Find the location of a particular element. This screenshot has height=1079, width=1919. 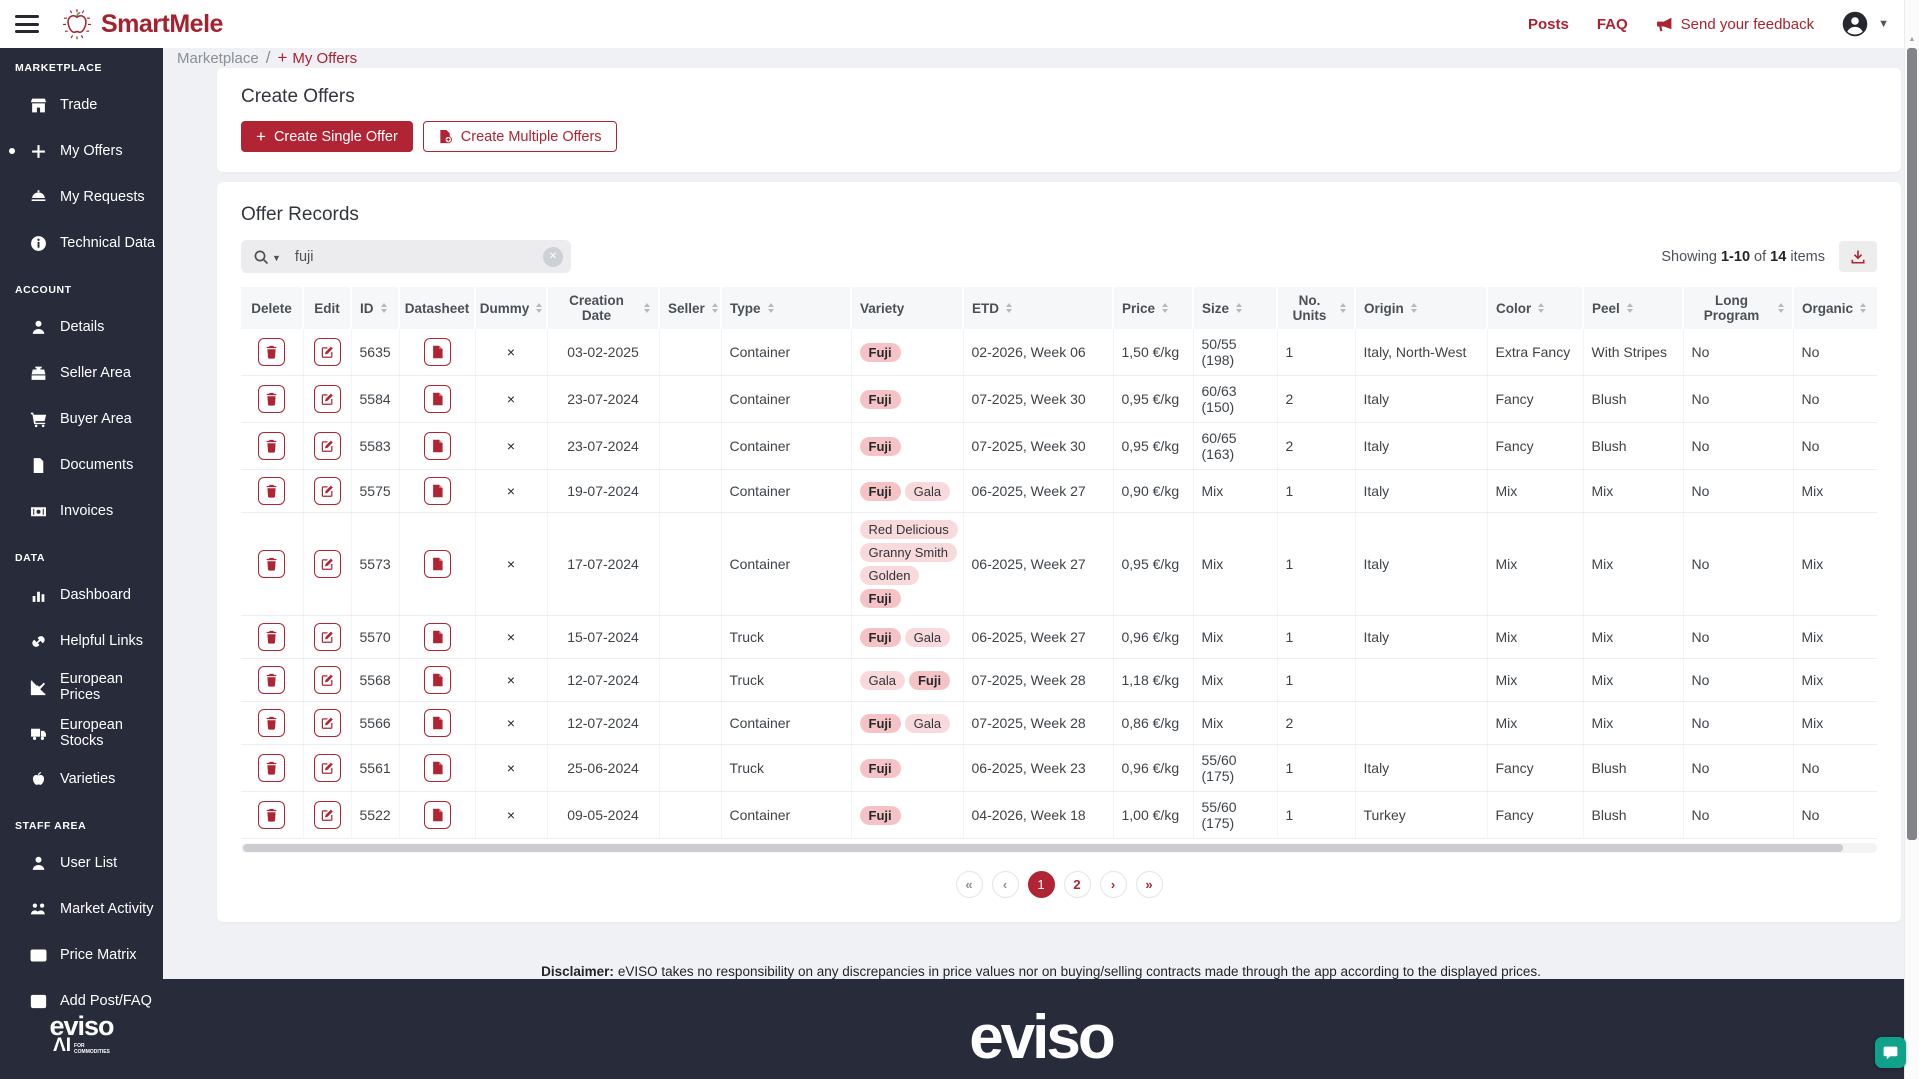

column-header-creation-date: Creation Date is located at coordinates (602, 308).